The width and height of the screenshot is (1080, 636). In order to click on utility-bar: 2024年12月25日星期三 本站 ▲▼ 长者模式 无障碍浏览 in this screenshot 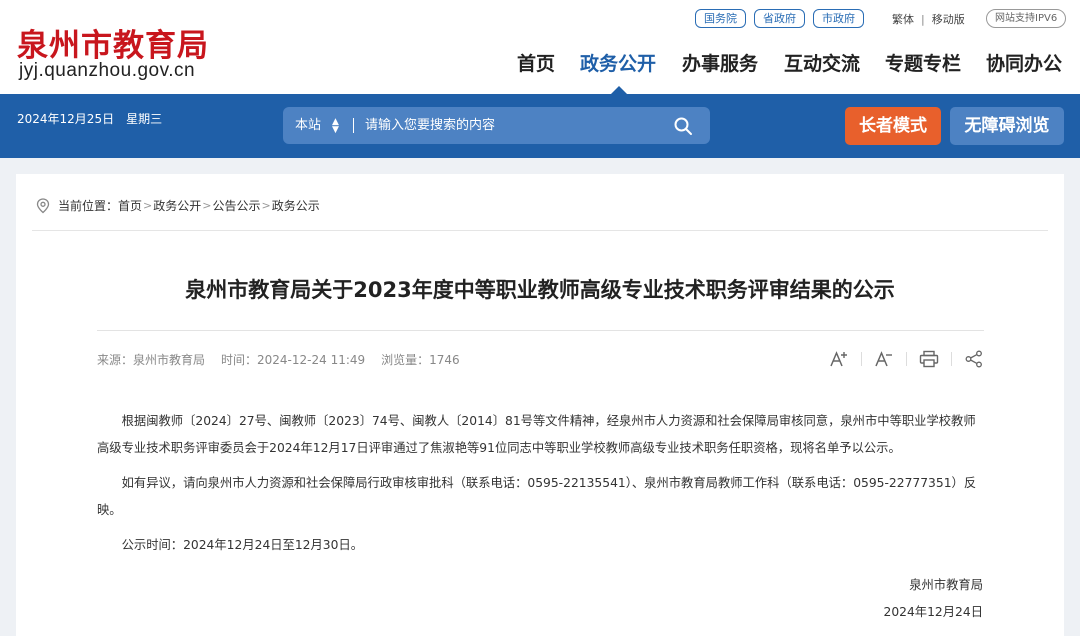, I will do `click(540, 126)`.